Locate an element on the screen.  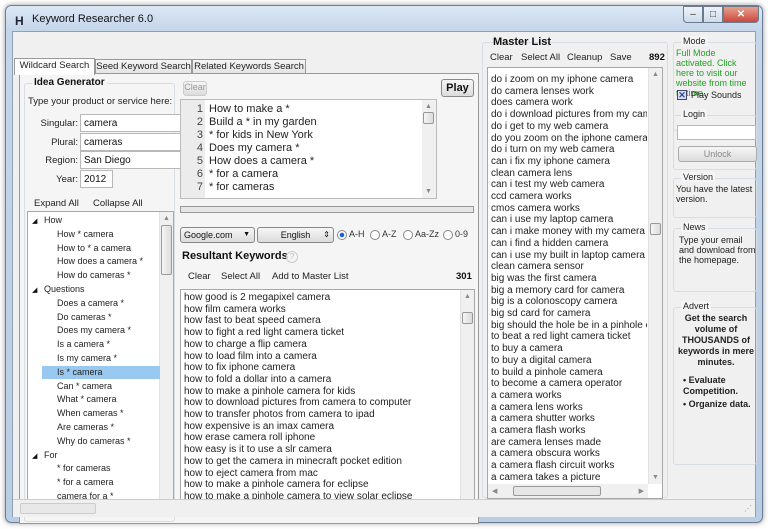
tree-item: How does a camera * is located at coordinates (100, 262).